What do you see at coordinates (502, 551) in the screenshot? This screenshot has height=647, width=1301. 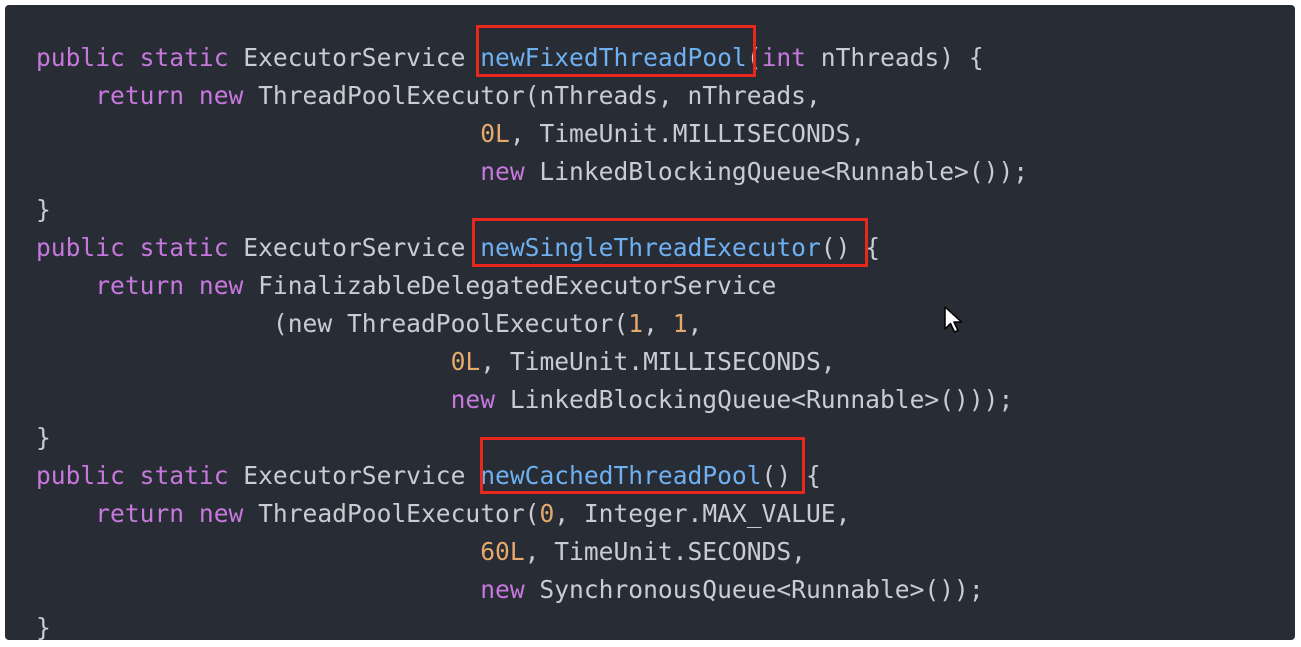 I see `code-number: 60L` at bounding box center [502, 551].